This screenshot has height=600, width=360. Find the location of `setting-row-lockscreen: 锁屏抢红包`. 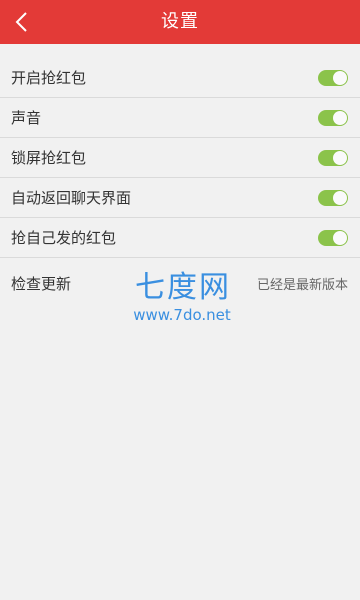

setting-row-lockscreen: 锁屏抢红包 is located at coordinates (180, 158).